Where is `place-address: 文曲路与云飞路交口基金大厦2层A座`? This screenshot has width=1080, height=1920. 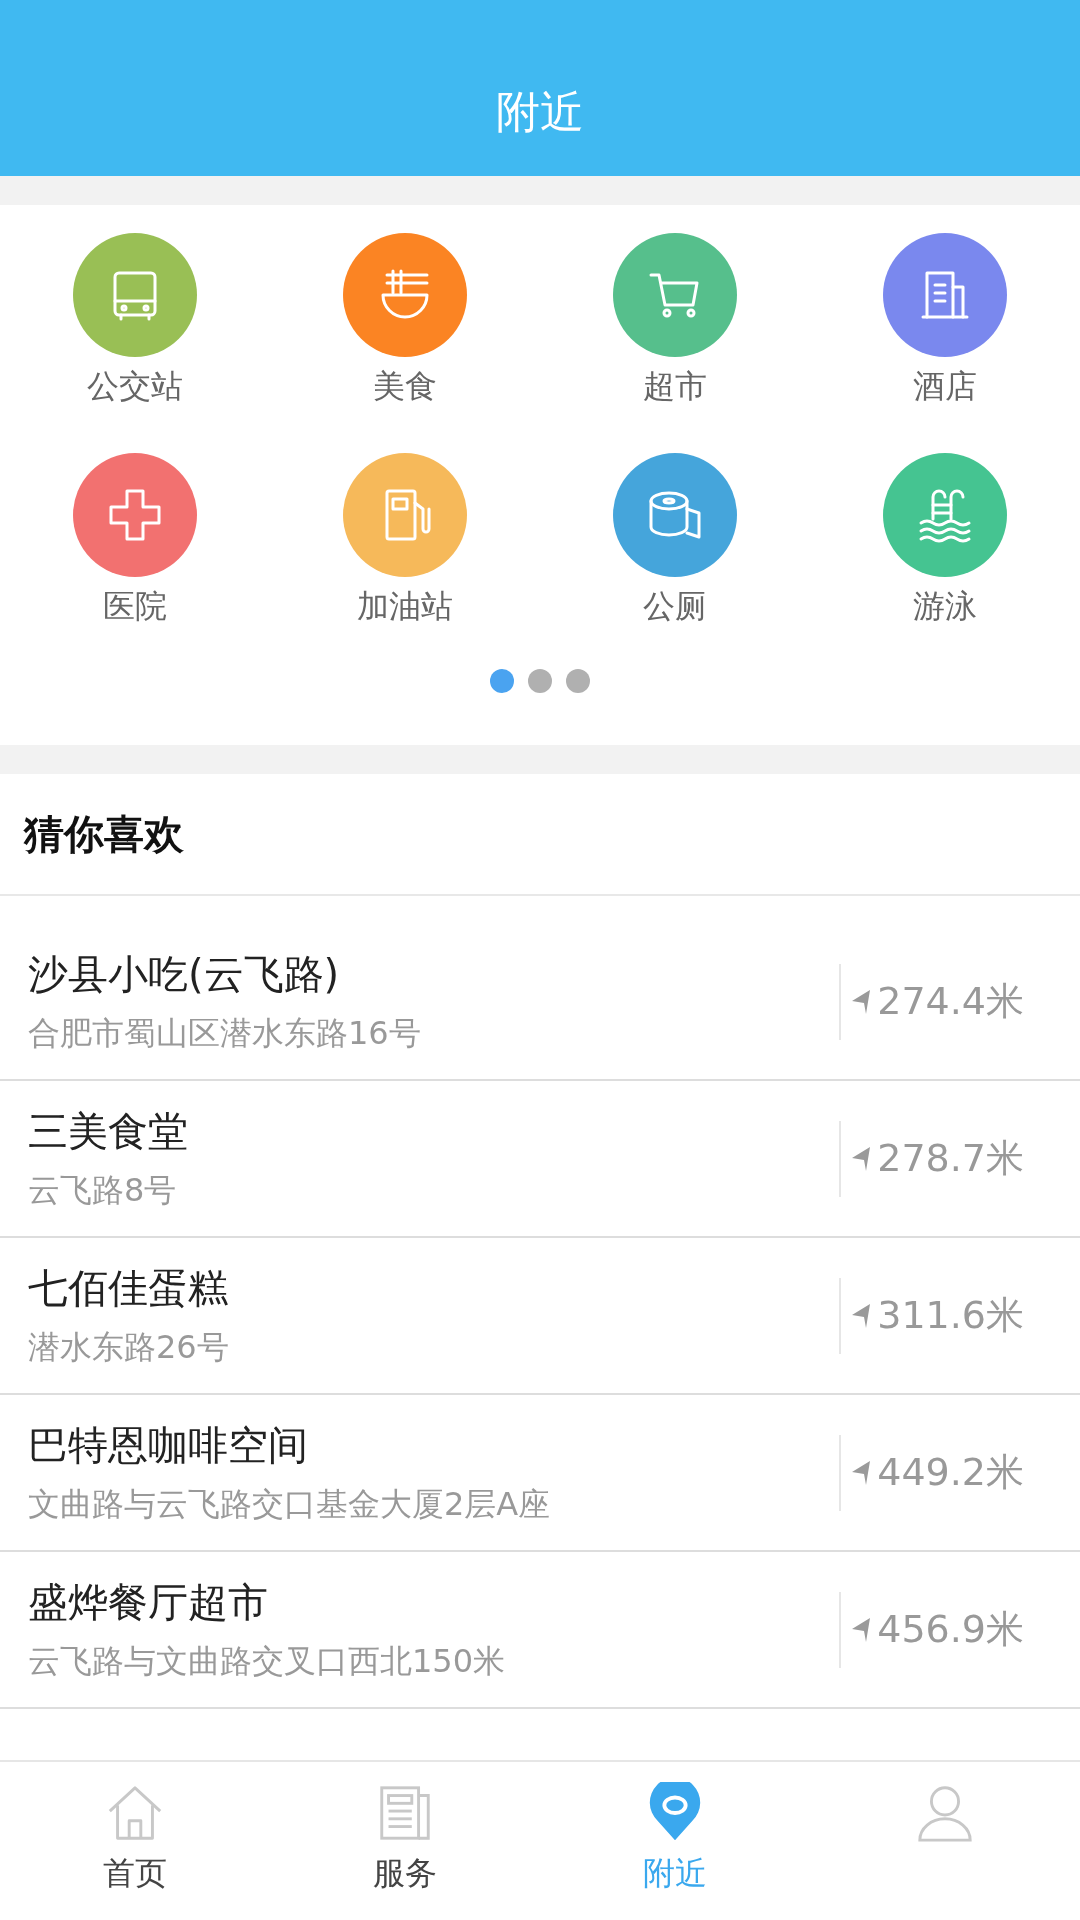 place-address: 文曲路与云飞路交口基金大厦2层A座 is located at coordinates (290, 1504).